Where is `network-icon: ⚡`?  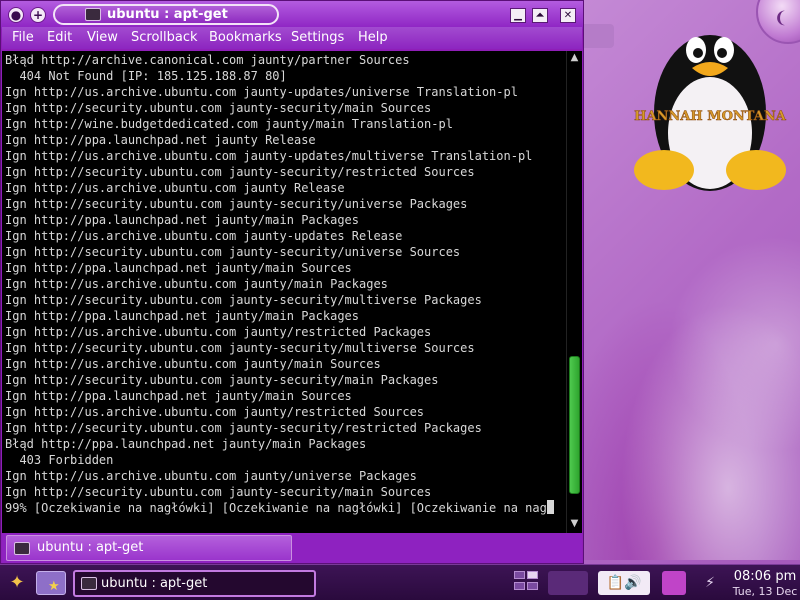
network-icon: ⚡ is located at coordinates (710, 583).